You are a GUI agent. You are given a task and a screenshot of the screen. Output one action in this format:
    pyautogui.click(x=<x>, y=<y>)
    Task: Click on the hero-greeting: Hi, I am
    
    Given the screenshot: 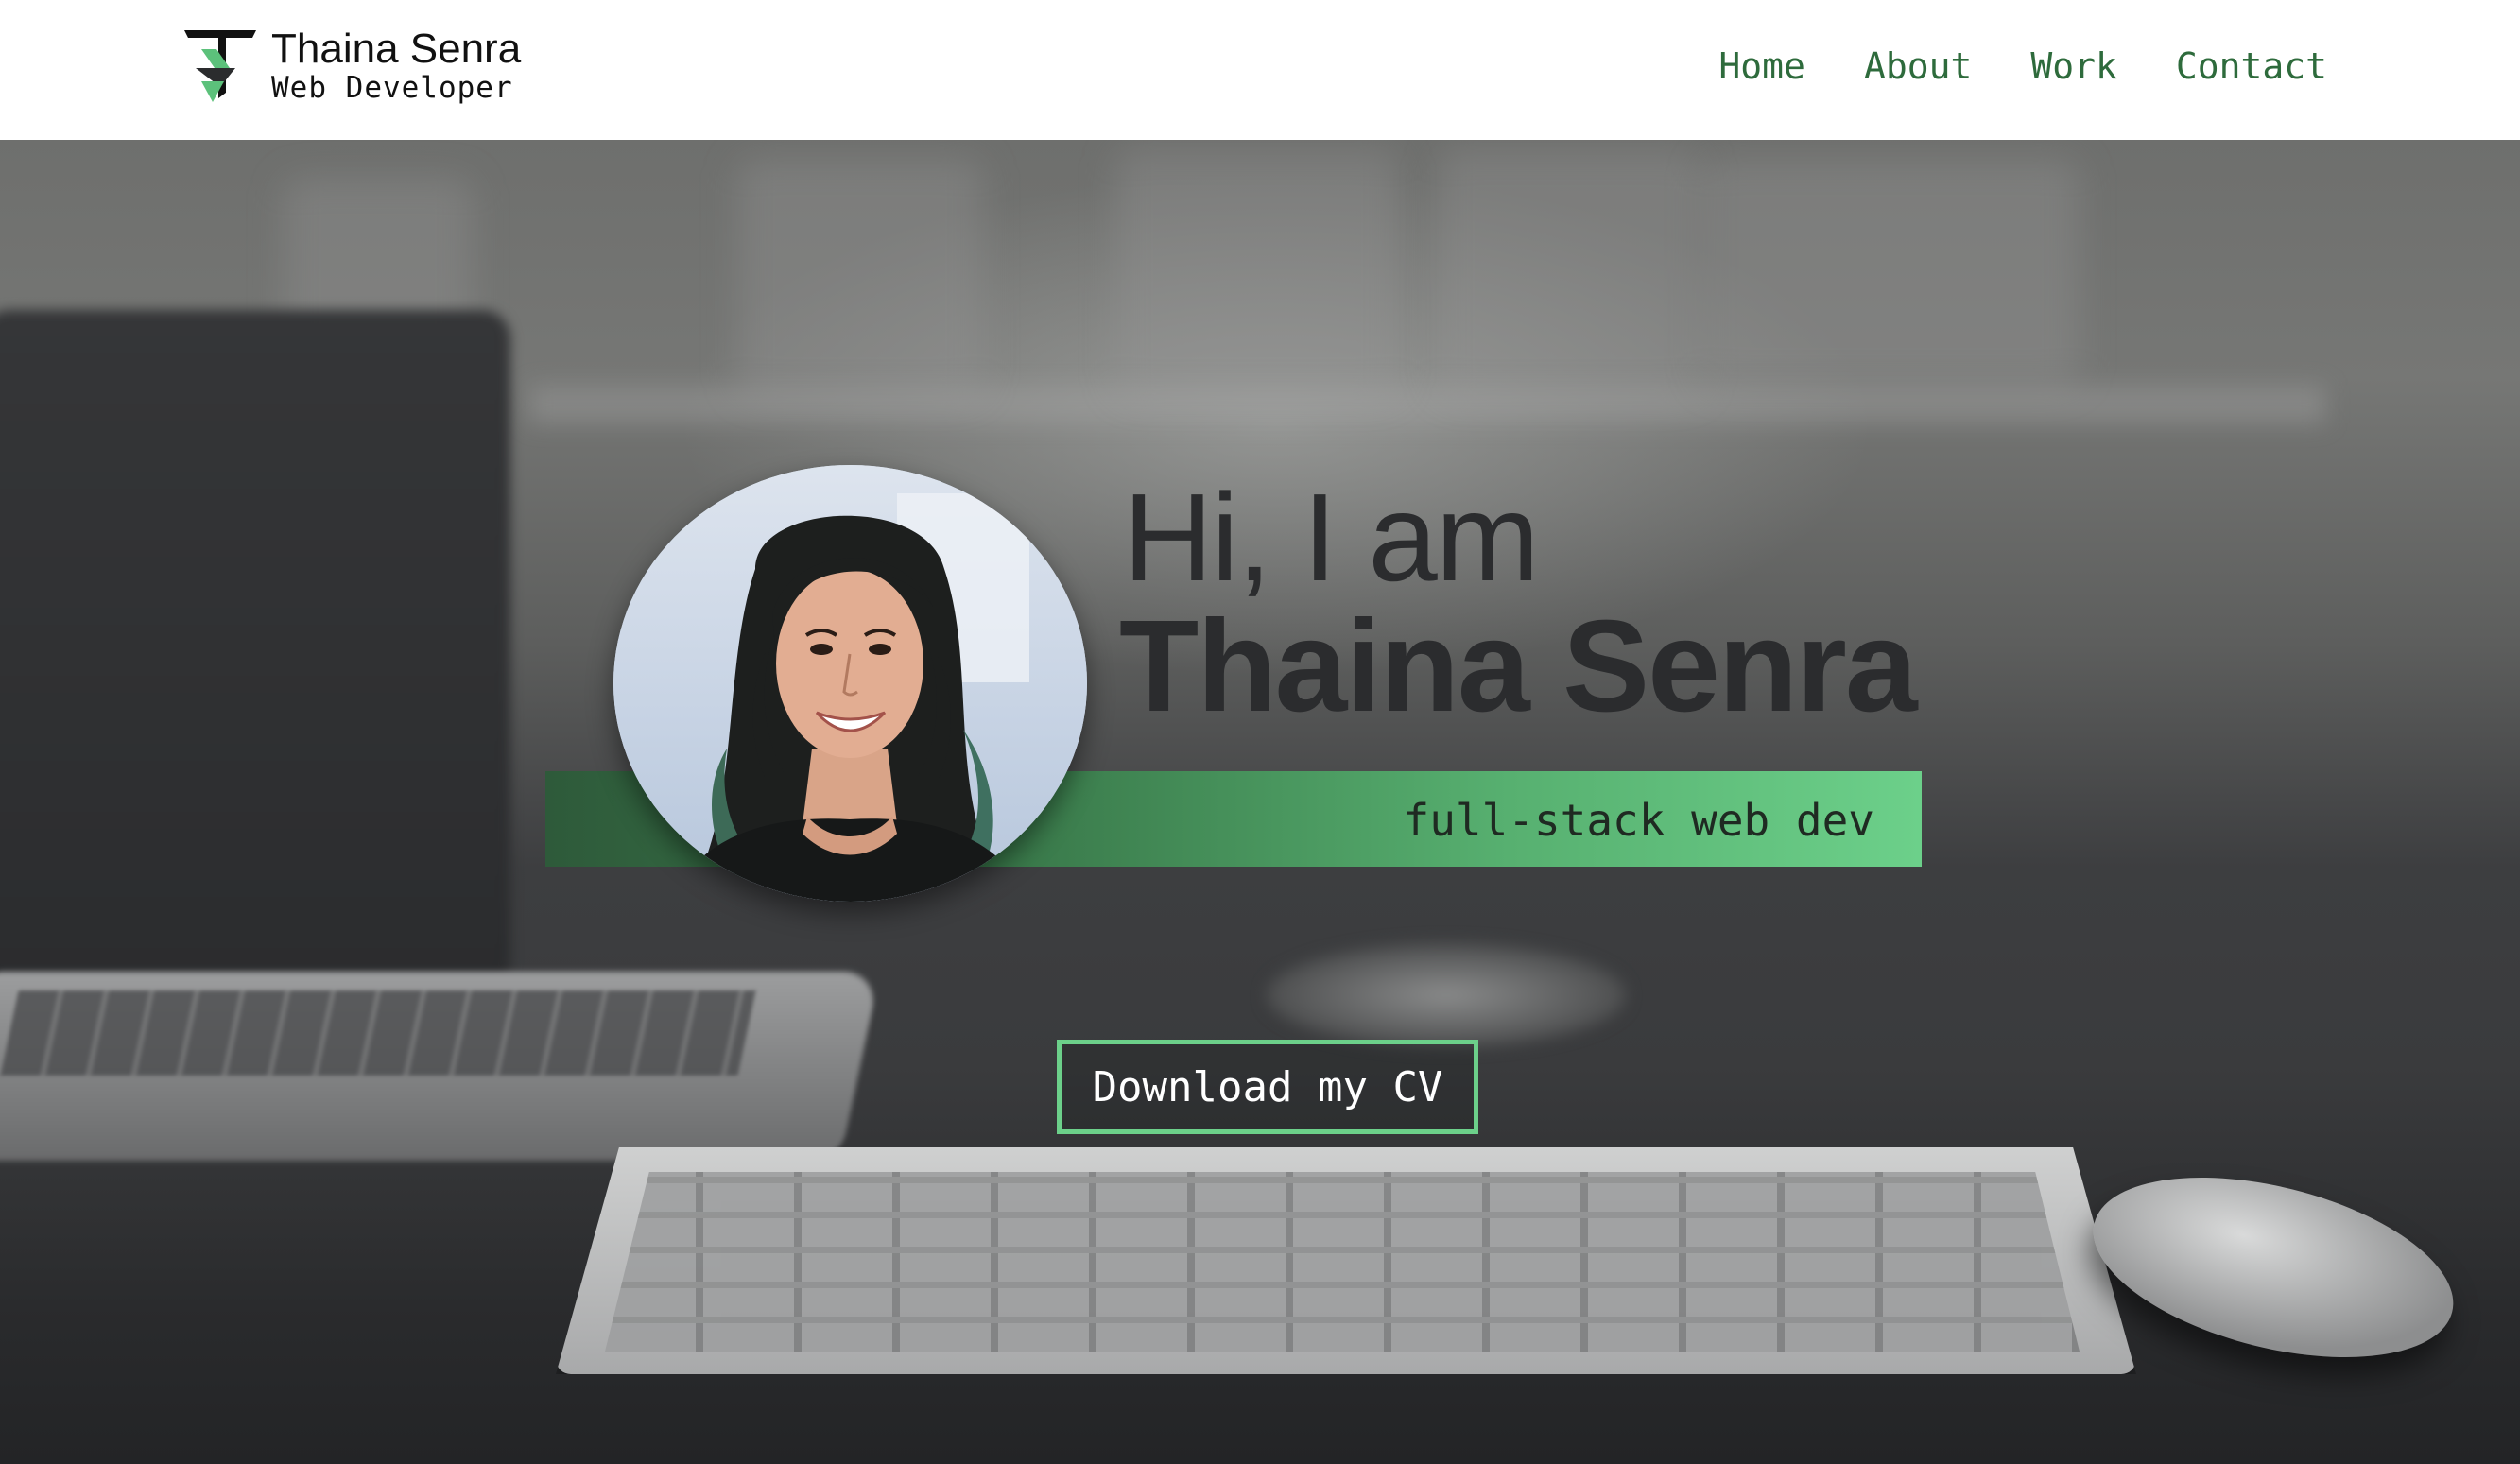 What is the action you would take?
    pyautogui.click(x=1331, y=537)
    